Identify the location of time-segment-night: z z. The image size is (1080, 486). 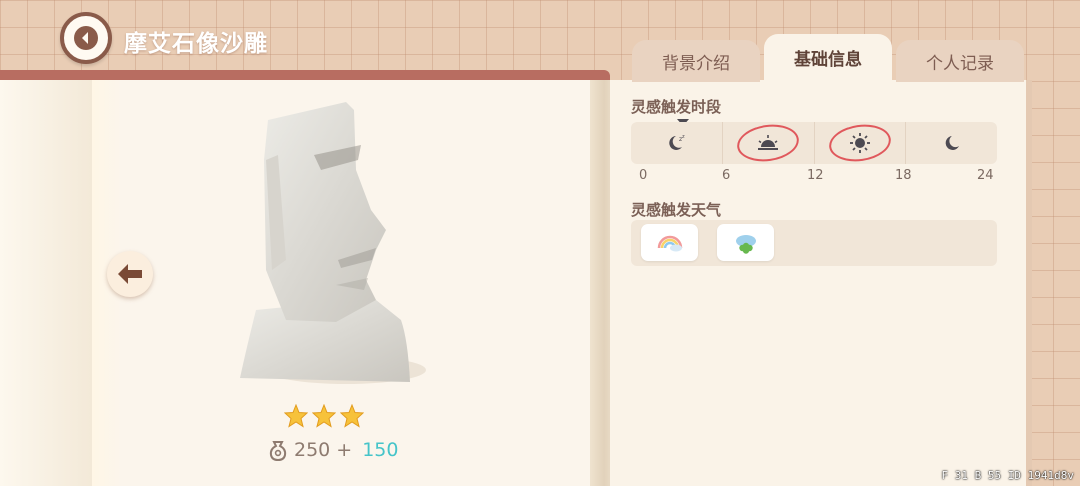
(677, 143).